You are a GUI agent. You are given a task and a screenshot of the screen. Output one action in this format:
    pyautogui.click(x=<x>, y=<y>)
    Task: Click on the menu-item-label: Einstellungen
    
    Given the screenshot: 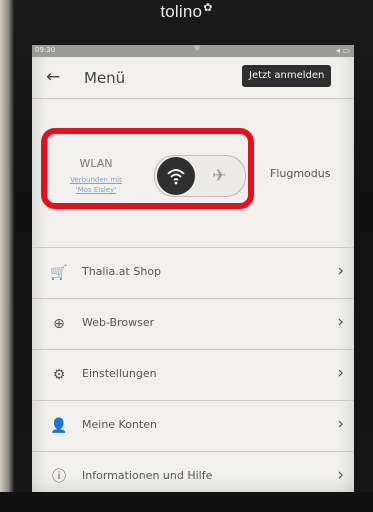 What is the action you would take?
    pyautogui.click(x=119, y=373)
    